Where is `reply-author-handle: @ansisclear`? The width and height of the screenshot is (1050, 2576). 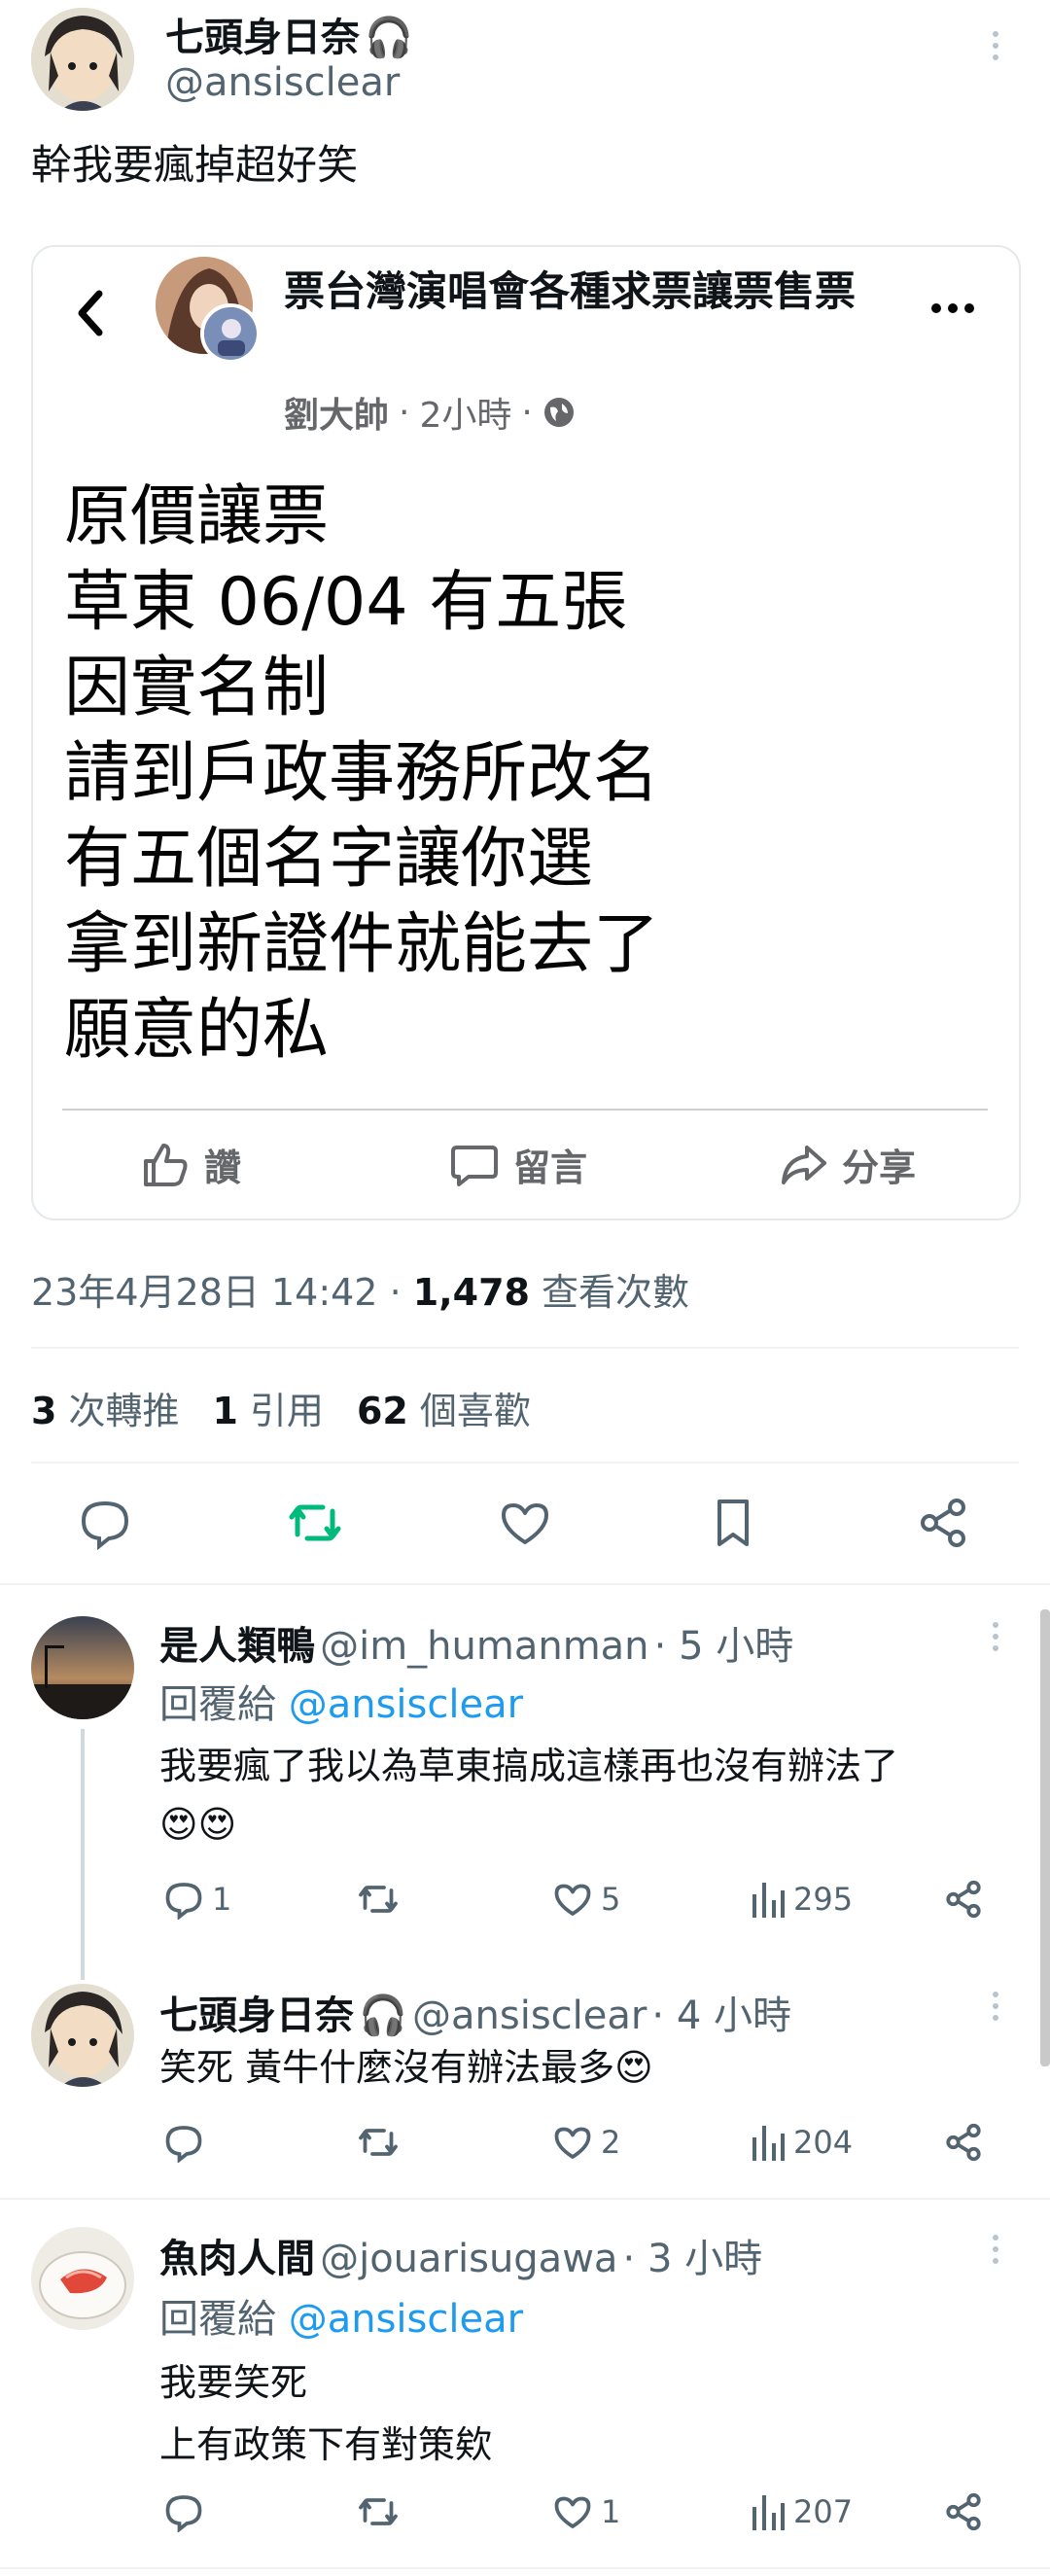 reply-author-handle: @ansisclear is located at coordinates (529, 2016).